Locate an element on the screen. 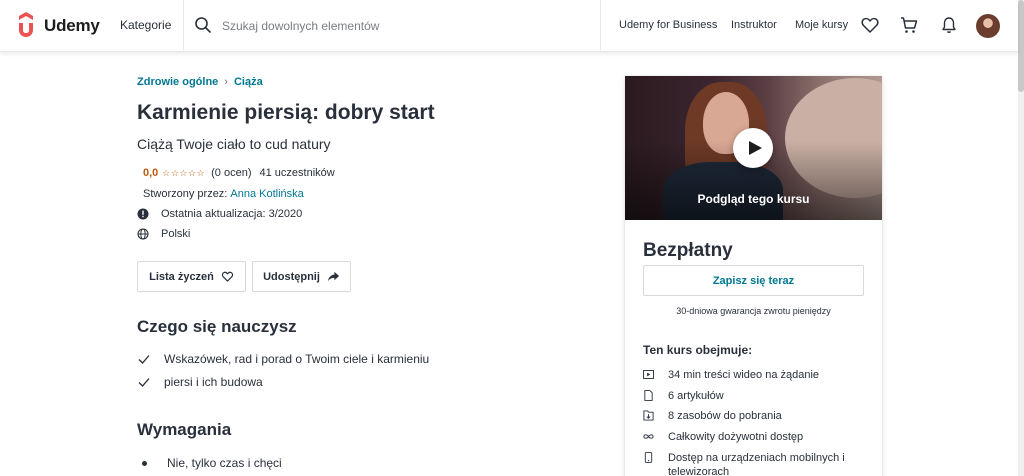 The height and width of the screenshot is (476, 1024). globe-icon is located at coordinates (143, 234).